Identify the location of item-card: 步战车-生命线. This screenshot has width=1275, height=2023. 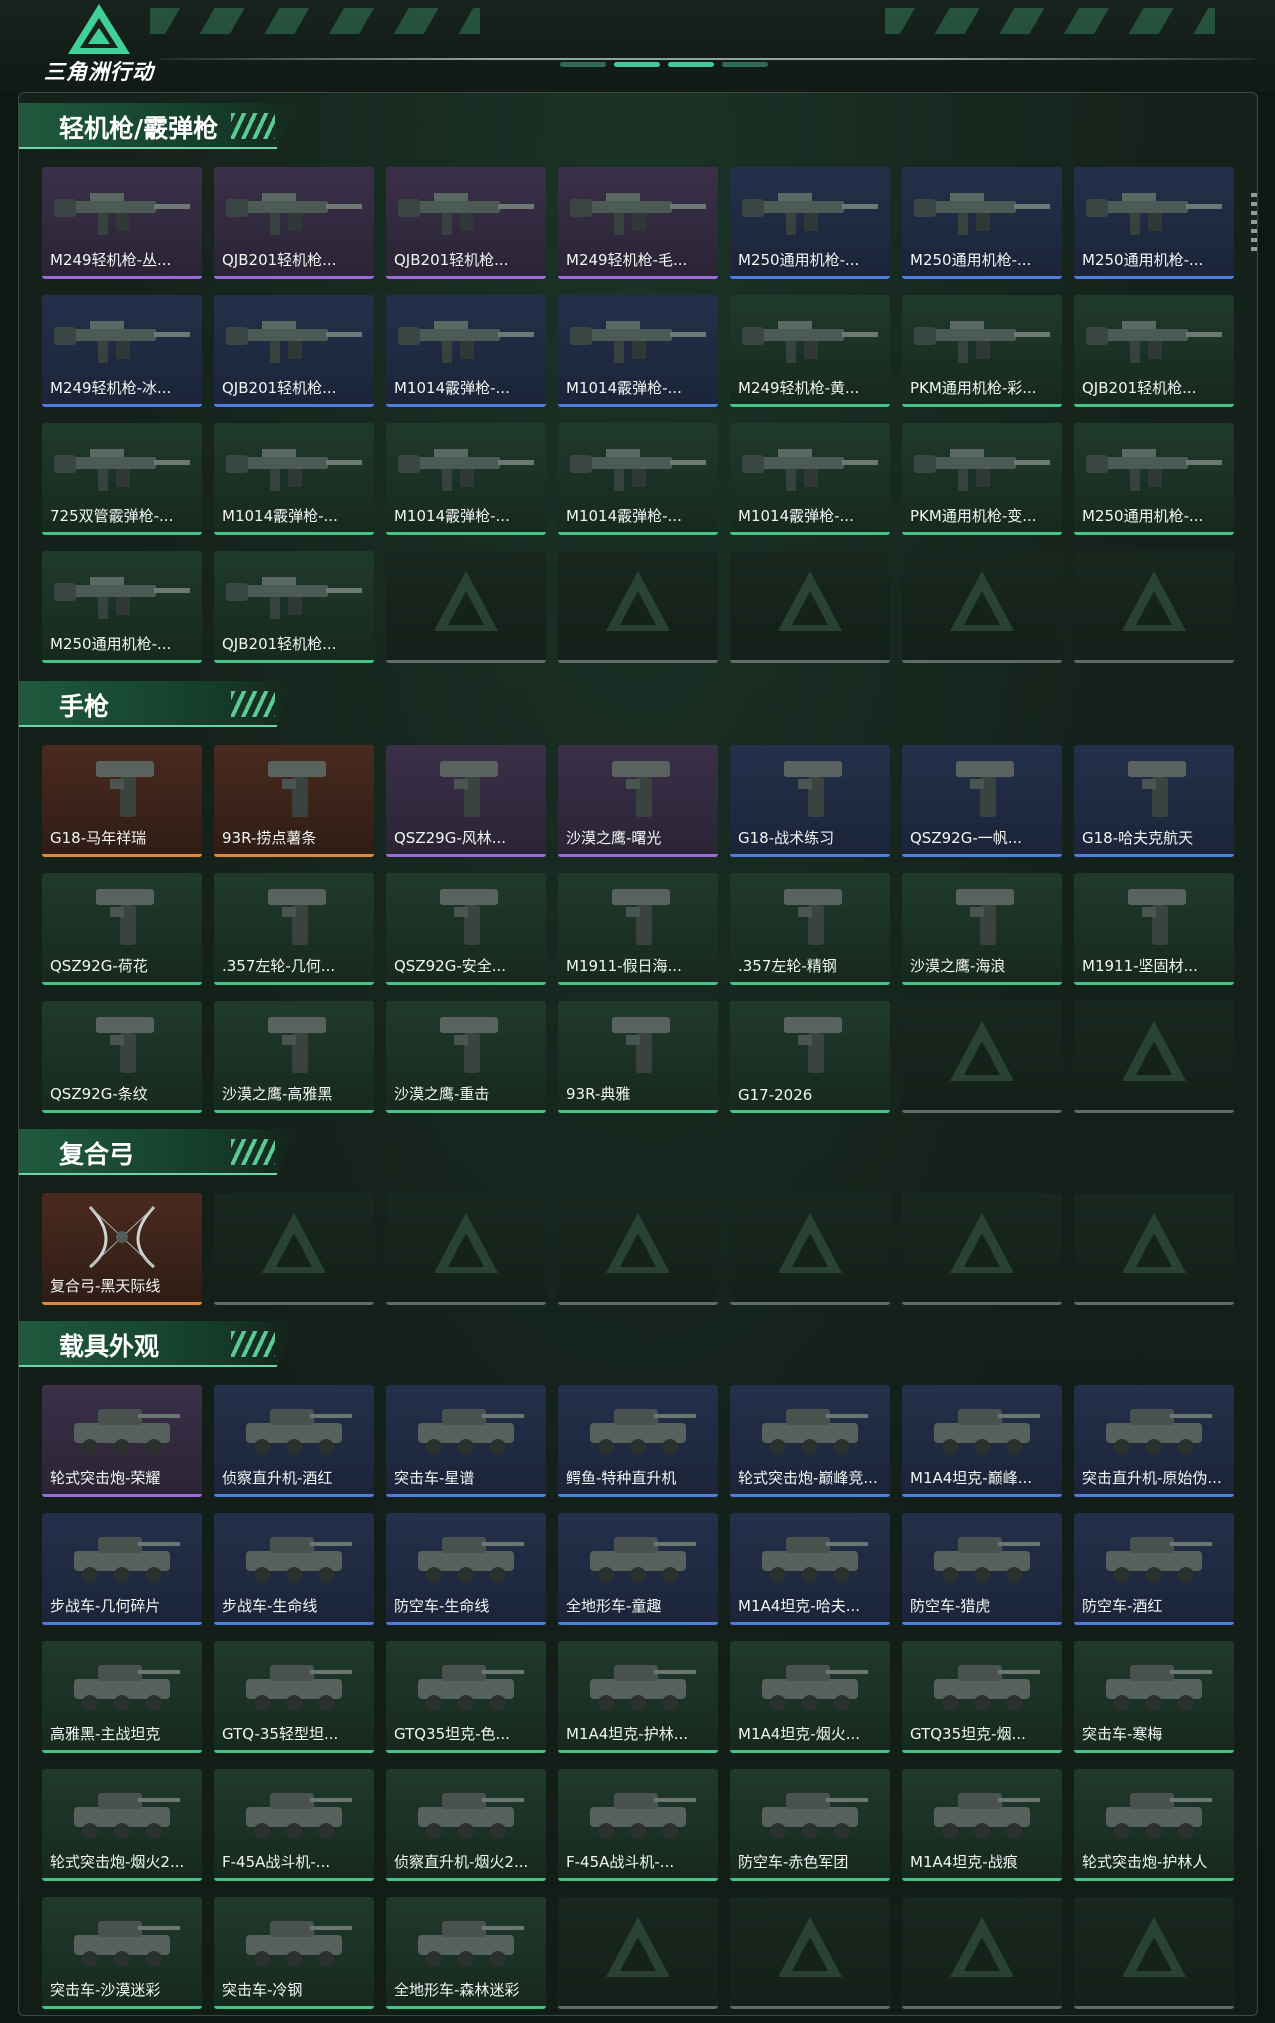
(294, 1569).